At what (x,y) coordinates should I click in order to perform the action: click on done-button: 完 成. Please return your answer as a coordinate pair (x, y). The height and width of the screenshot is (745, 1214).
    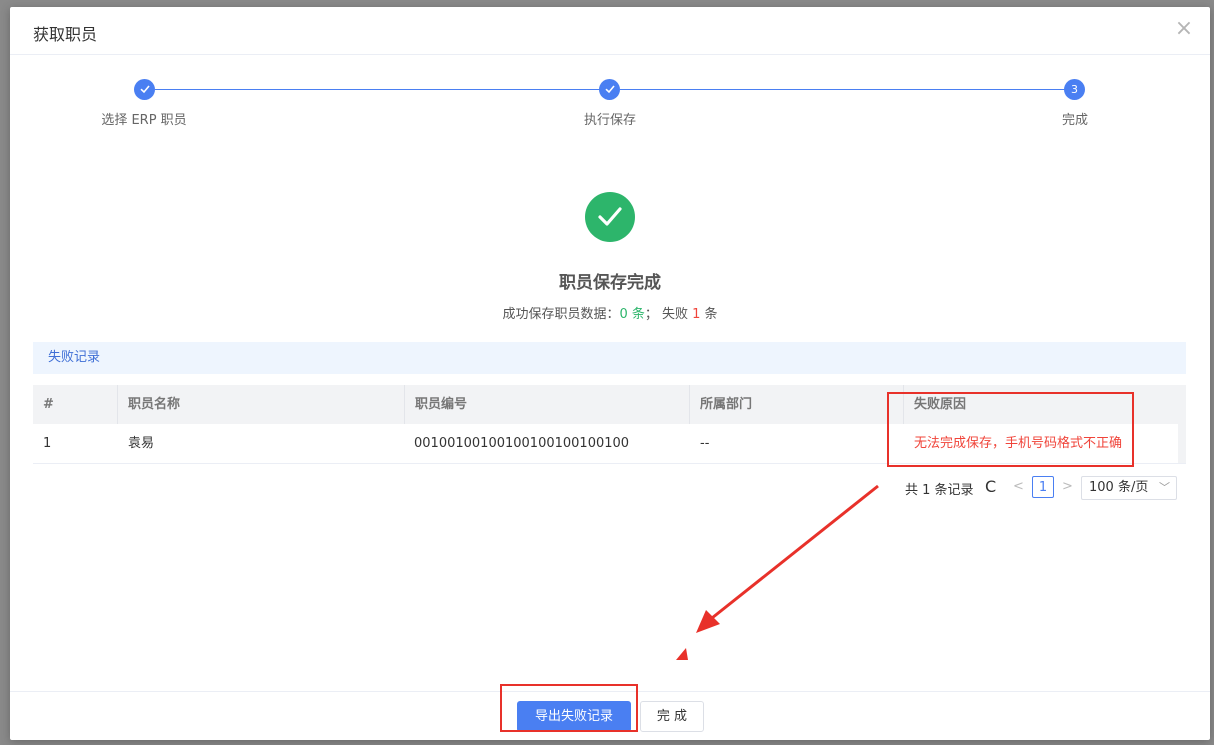
    Looking at the image, I should click on (672, 716).